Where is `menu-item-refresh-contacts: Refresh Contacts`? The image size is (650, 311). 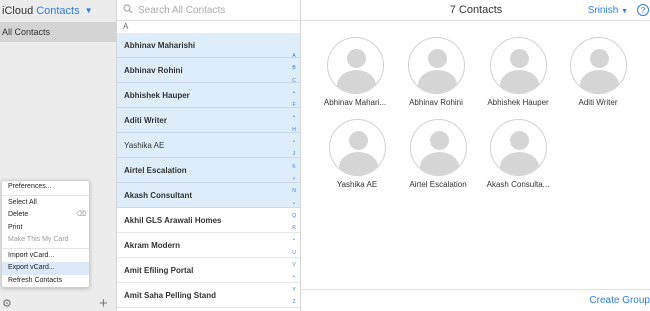 menu-item-refresh-contacts: Refresh Contacts is located at coordinates (45, 281).